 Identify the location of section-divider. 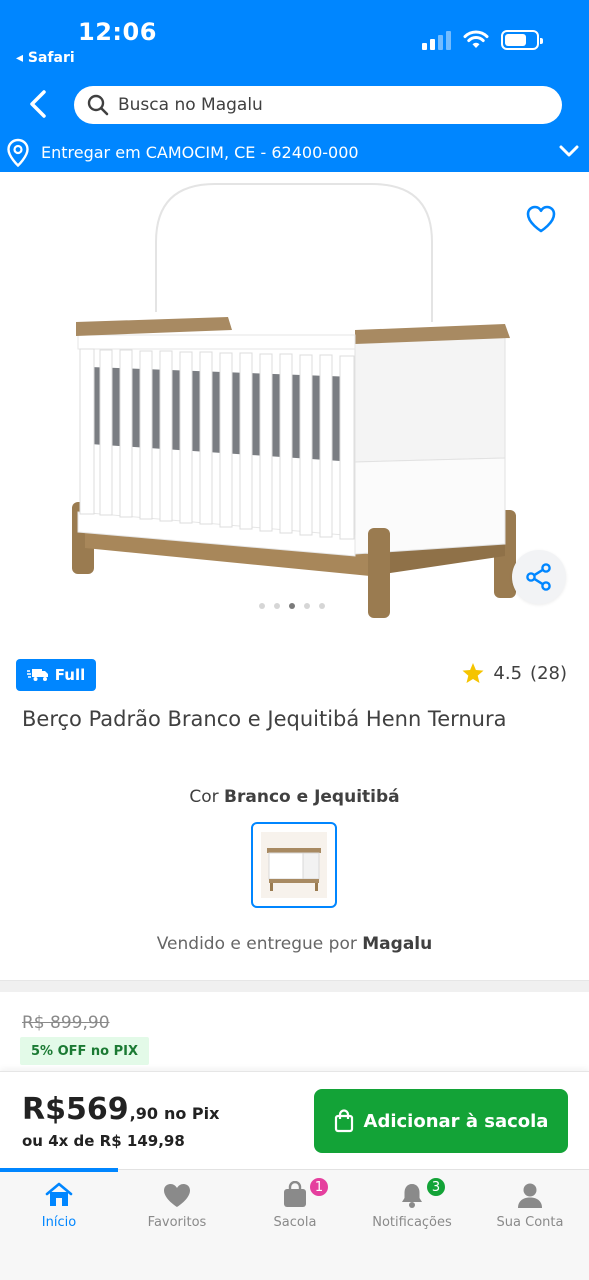
(294, 986).